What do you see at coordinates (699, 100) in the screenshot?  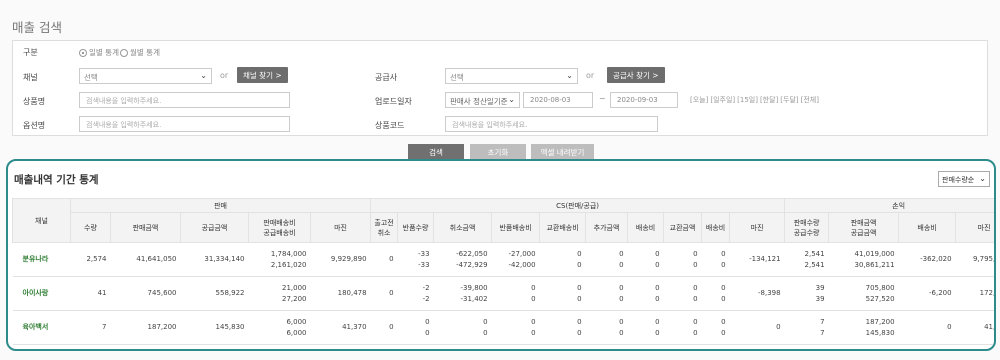 I see `quick-today: [오늘]` at bounding box center [699, 100].